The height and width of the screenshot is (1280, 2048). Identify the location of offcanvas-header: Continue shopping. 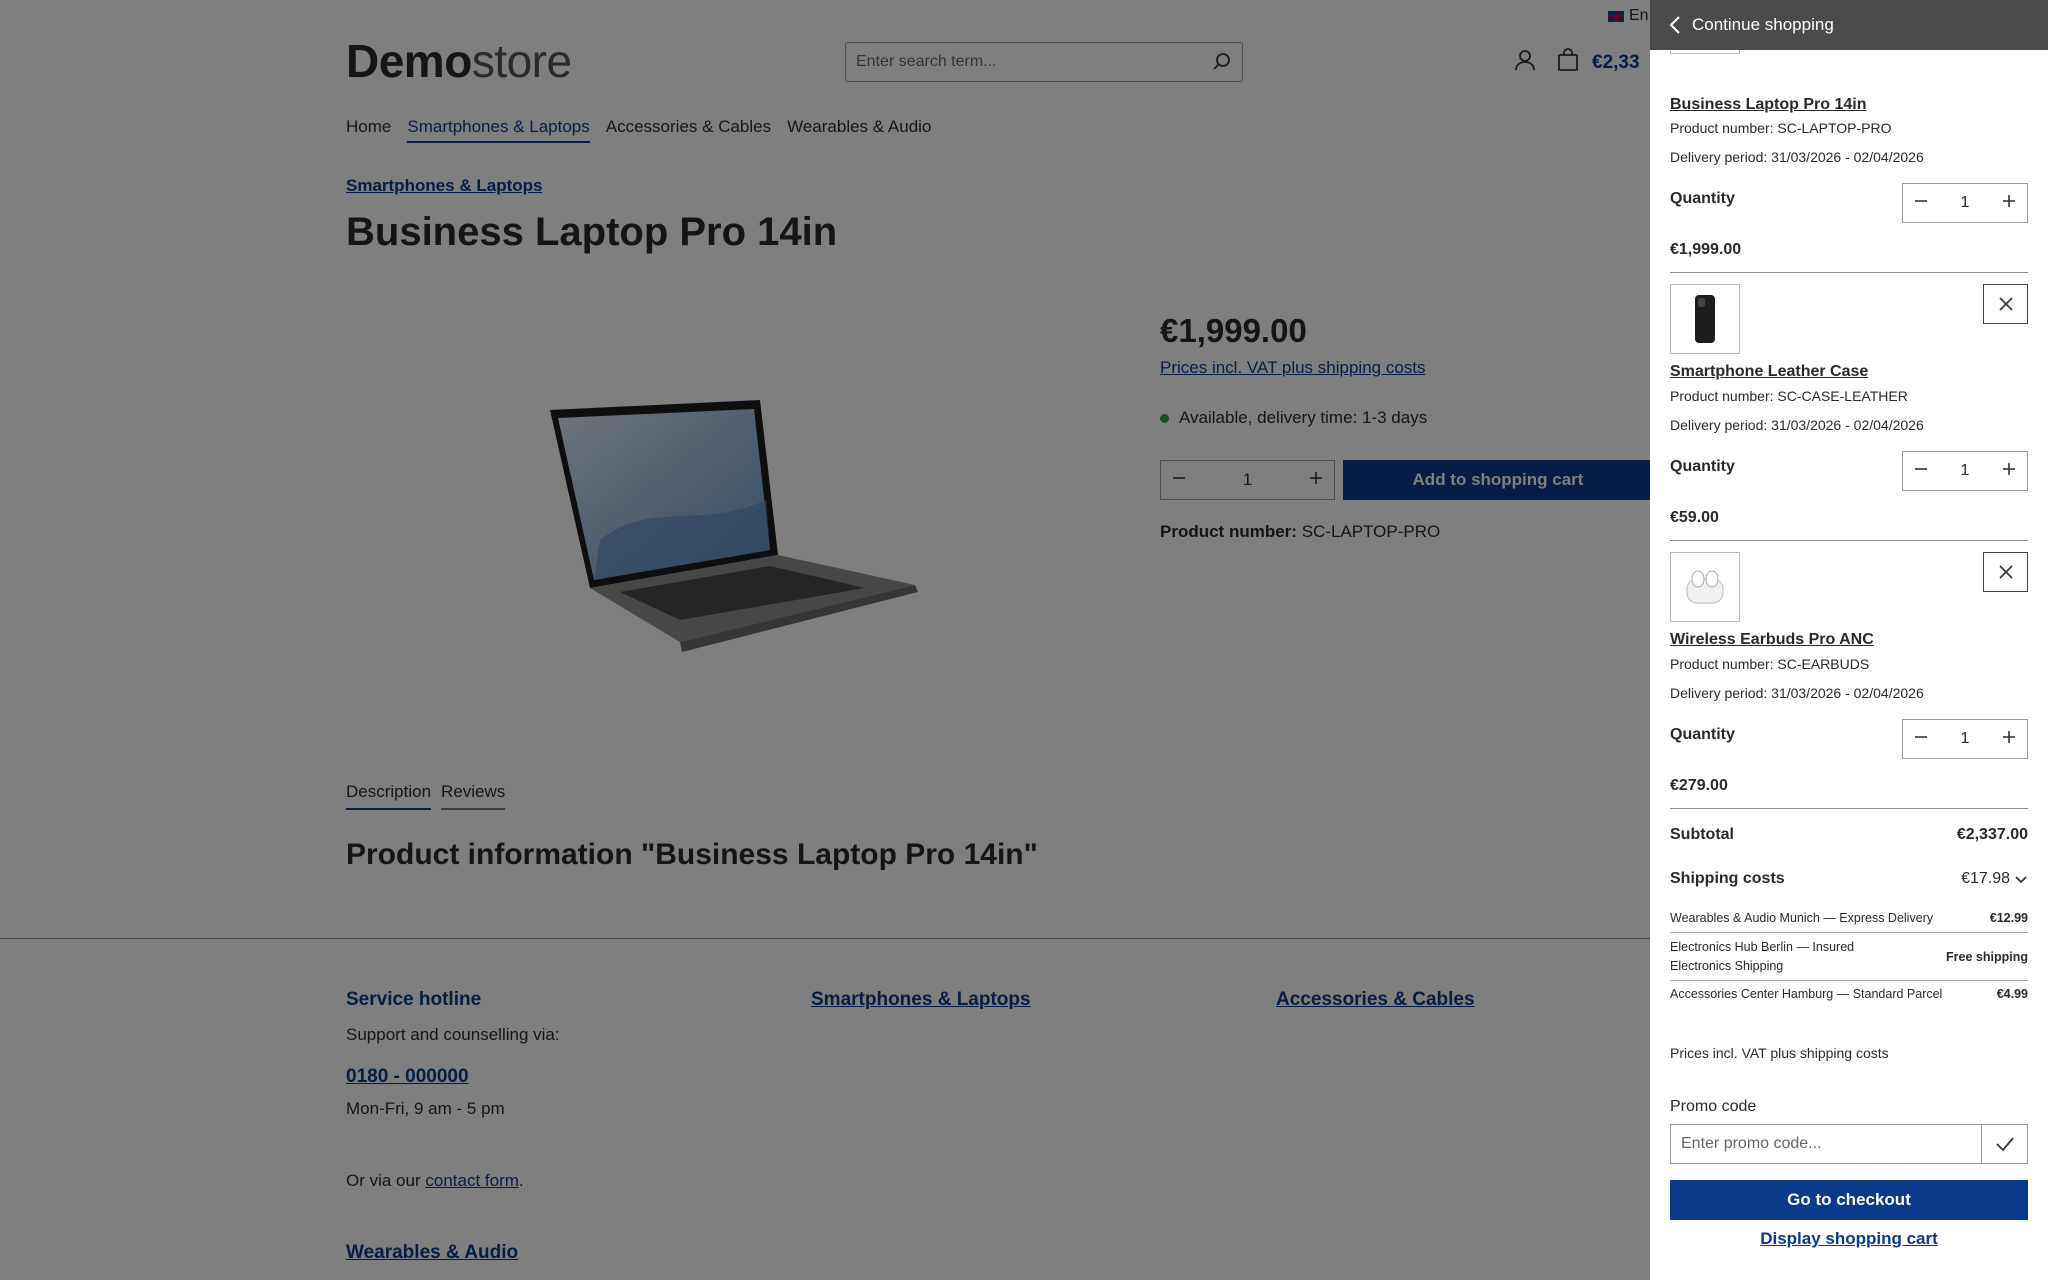
(1849, 25).